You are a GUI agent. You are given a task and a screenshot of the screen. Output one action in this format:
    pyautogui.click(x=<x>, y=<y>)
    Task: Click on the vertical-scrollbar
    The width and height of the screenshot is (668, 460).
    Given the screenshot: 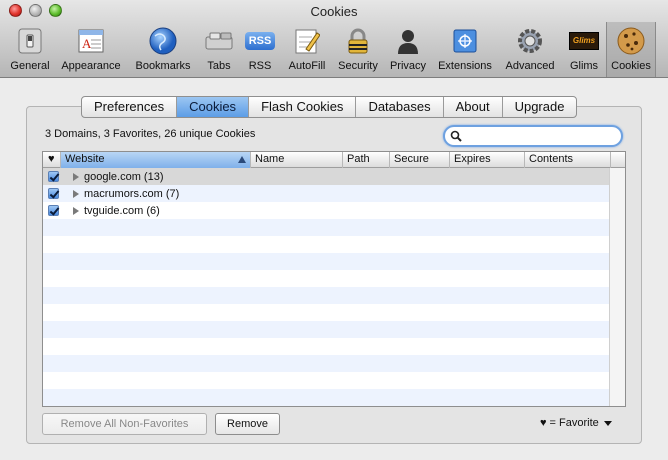 What is the action you would take?
    pyautogui.click(x=617, y=287)
    